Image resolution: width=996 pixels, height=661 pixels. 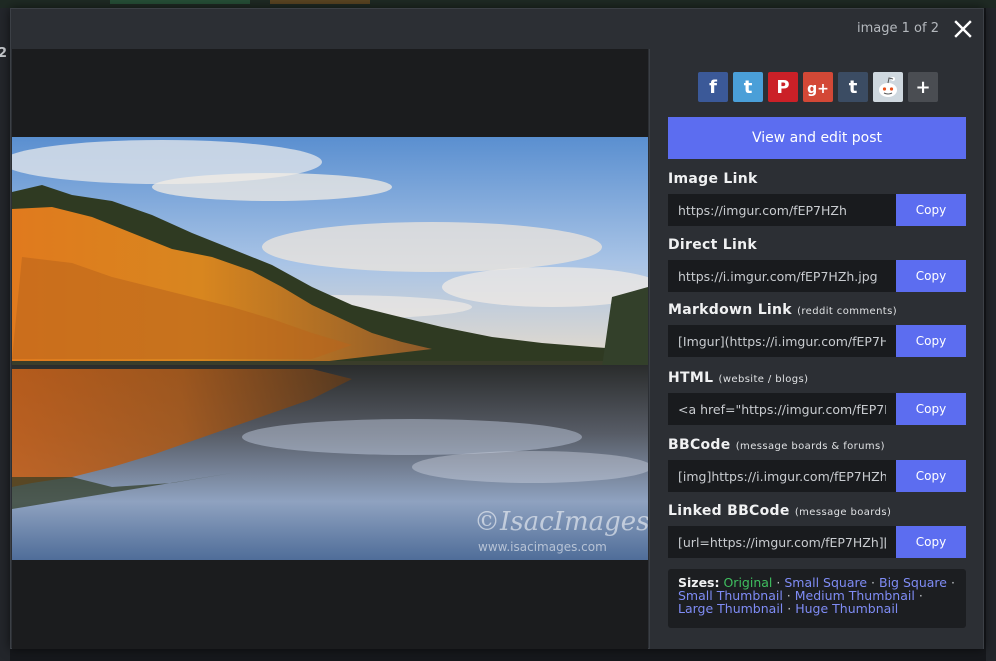 I want to click on size-option-large-thumbnail: Large Thumbnail, so click(x=730, y=608).